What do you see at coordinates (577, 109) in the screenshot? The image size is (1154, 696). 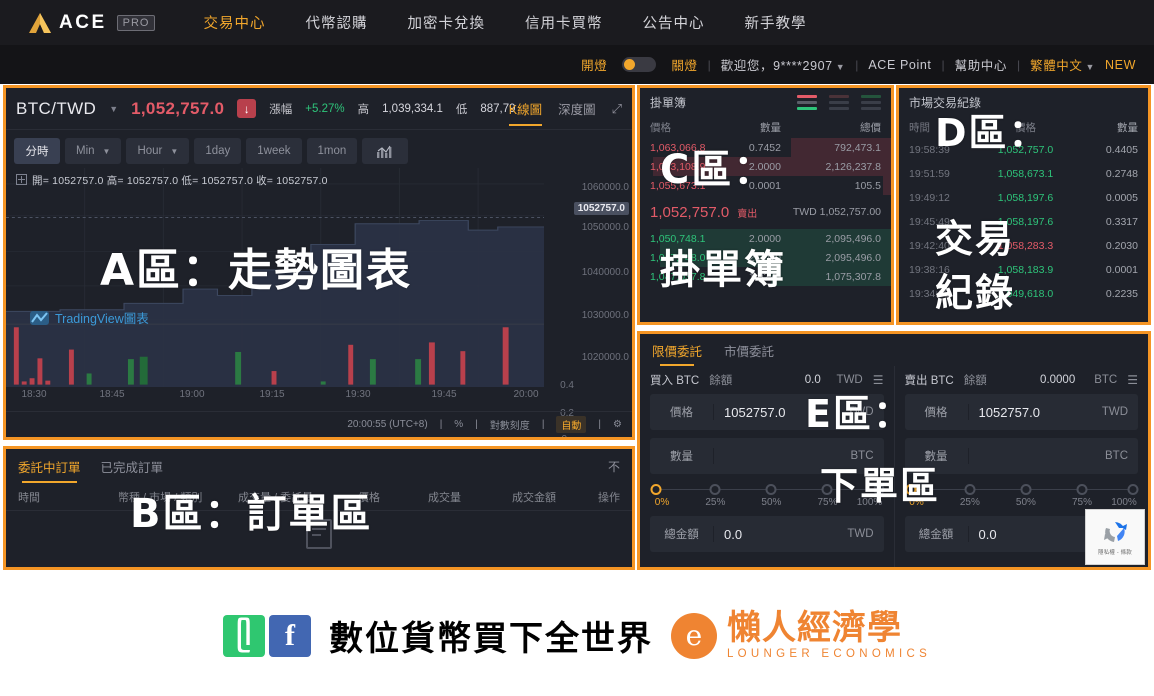 I see `tab-depth: 深度圖` at bounding box center [577, 109].